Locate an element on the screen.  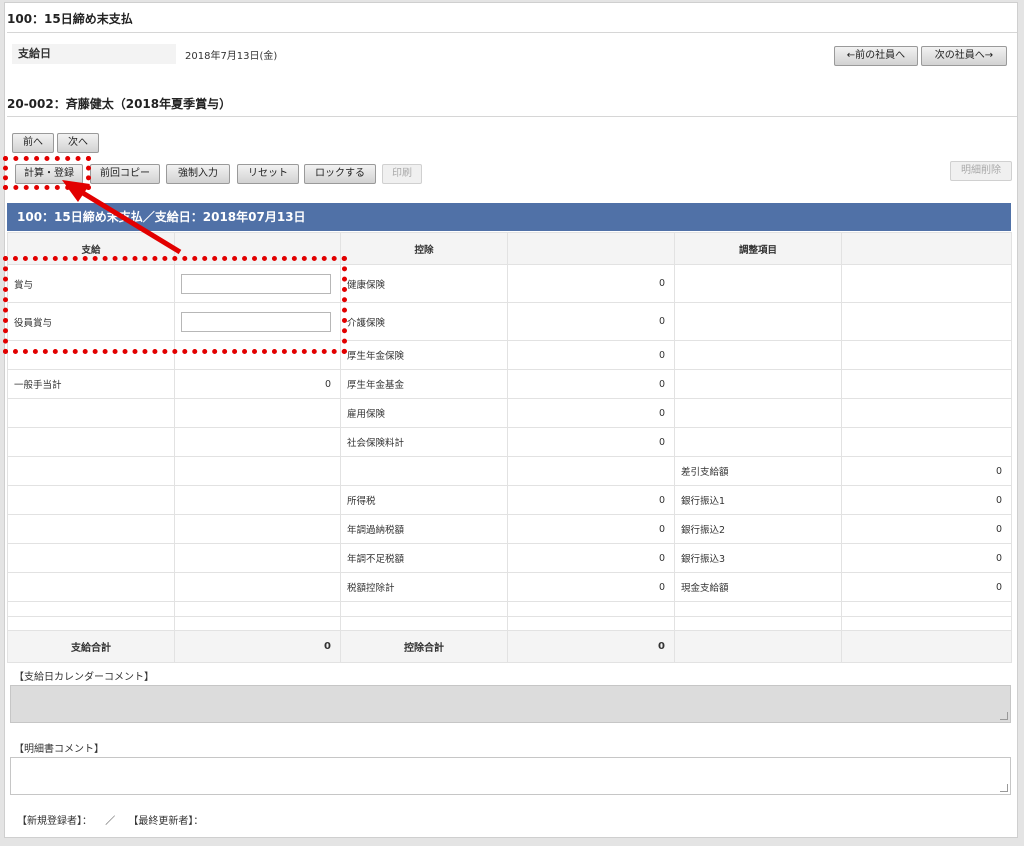
deduction-total-label: 控除合計 is located at coordinates (424, 646).